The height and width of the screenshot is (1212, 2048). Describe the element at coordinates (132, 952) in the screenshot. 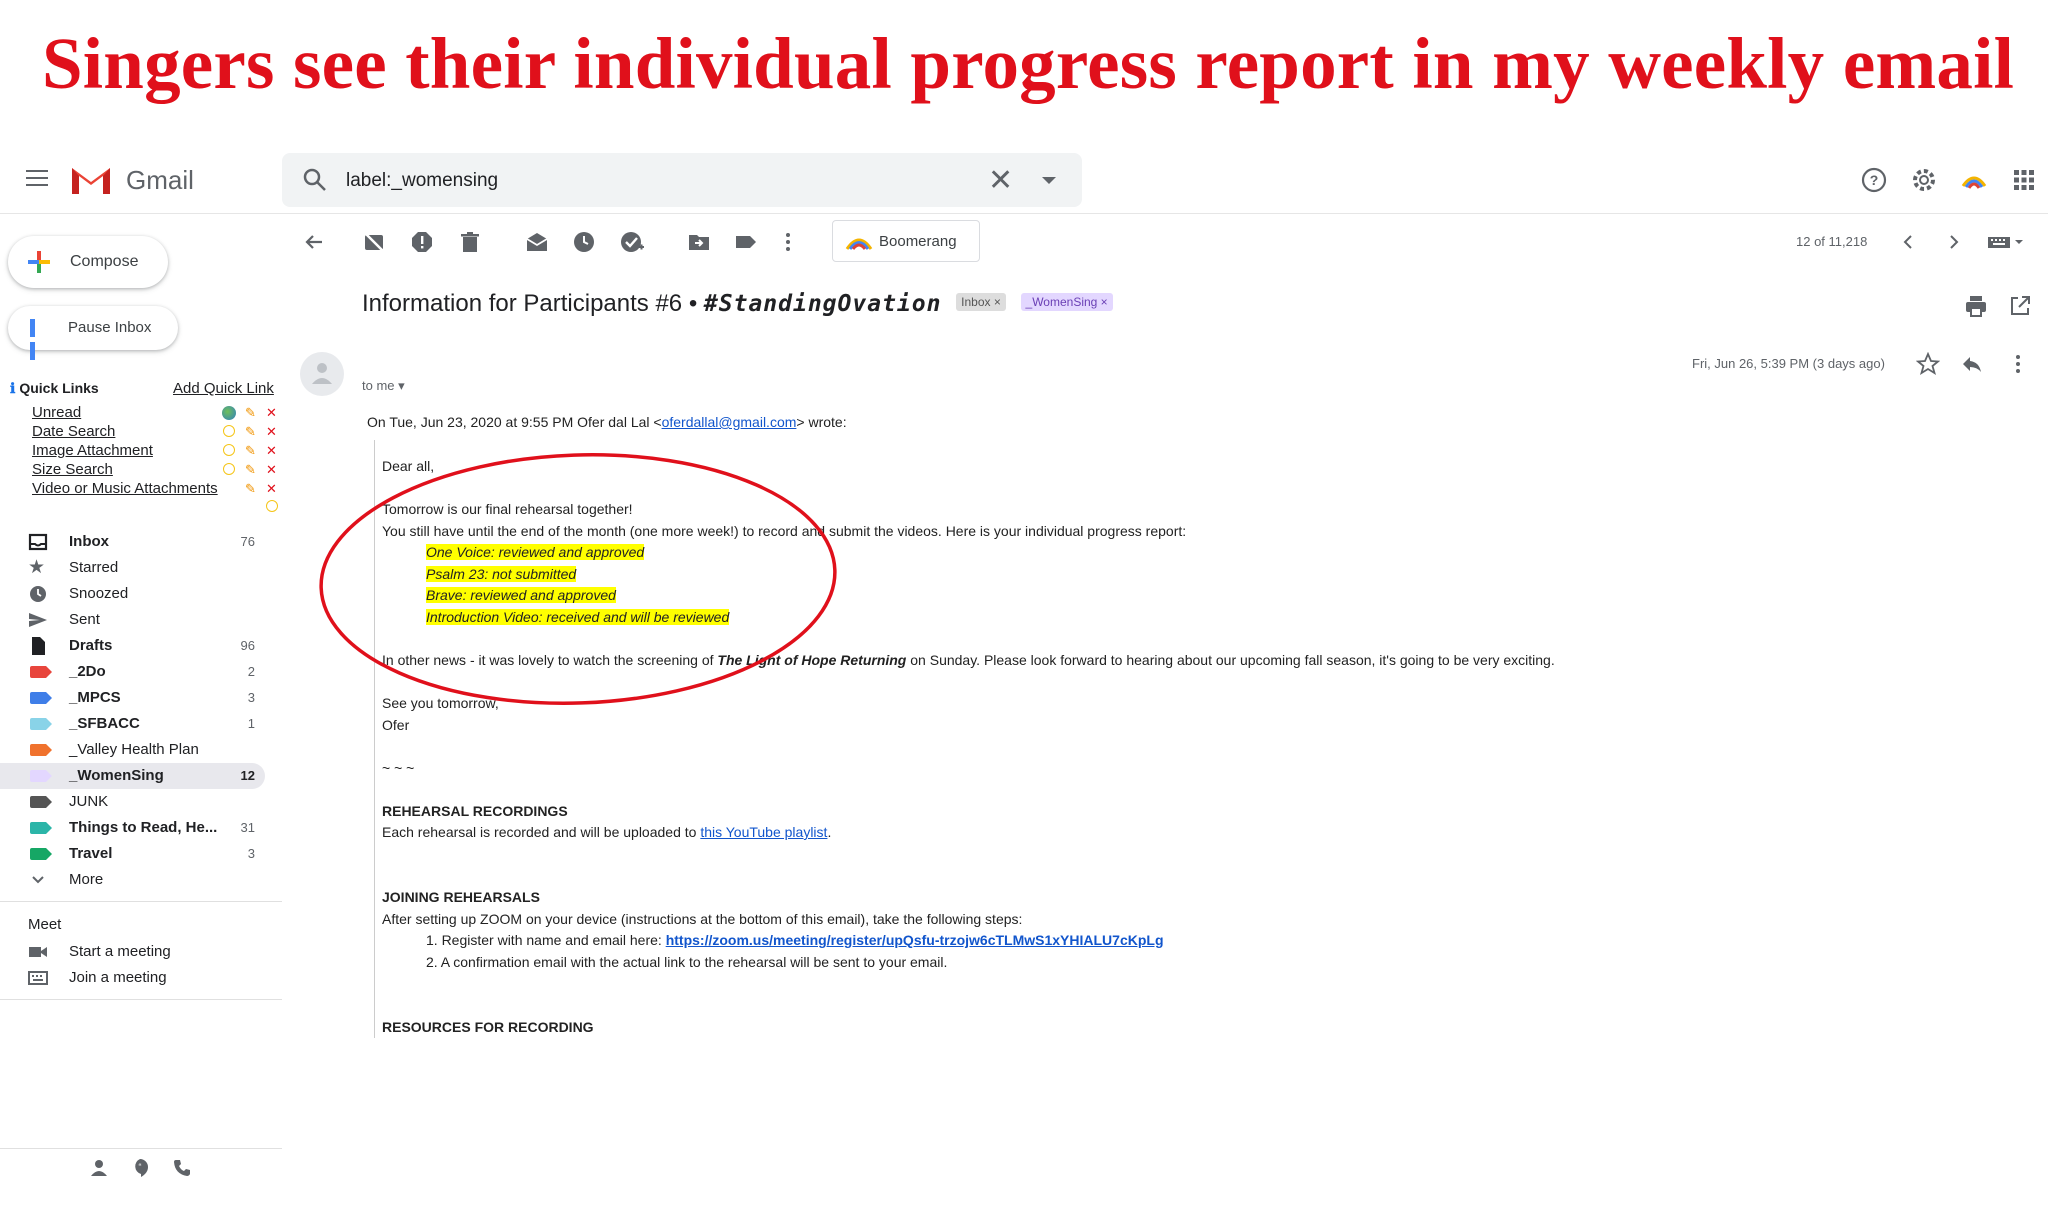

I see `start-meeting-link: Start a meeting` at that location.